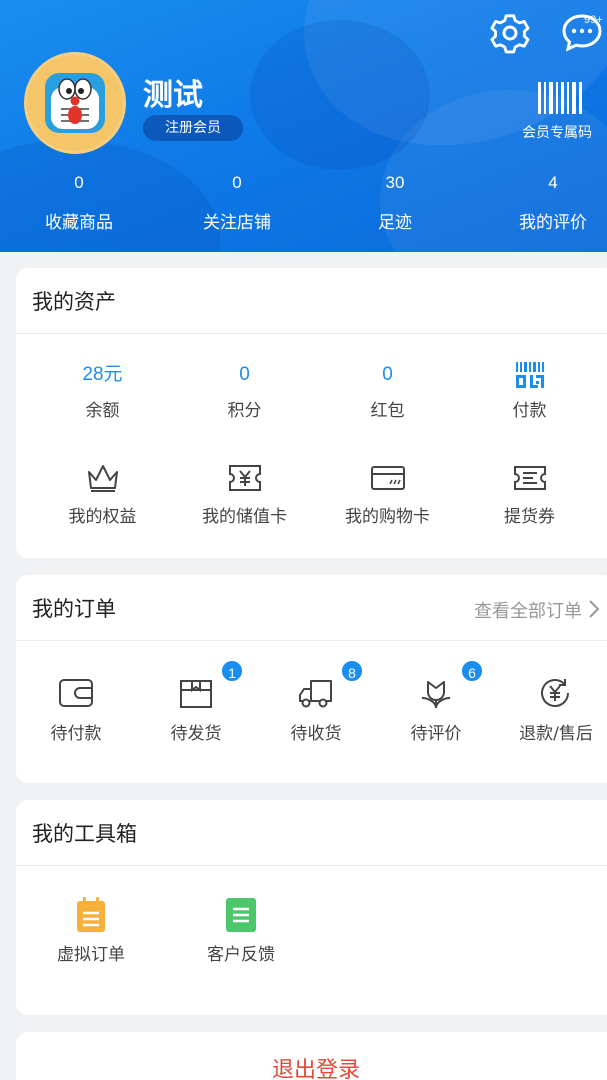  What do you see at coordinates (551, 710) in the screenshot?
I see `order-refund-aftersales: 退款/售后` at bounding box center [551, 710].